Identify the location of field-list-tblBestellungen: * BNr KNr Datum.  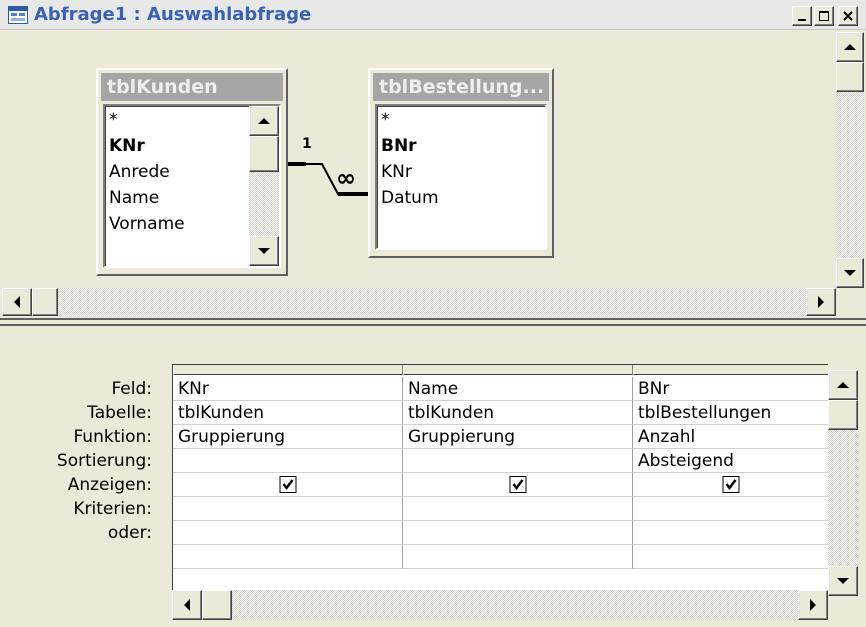
(461, 177).